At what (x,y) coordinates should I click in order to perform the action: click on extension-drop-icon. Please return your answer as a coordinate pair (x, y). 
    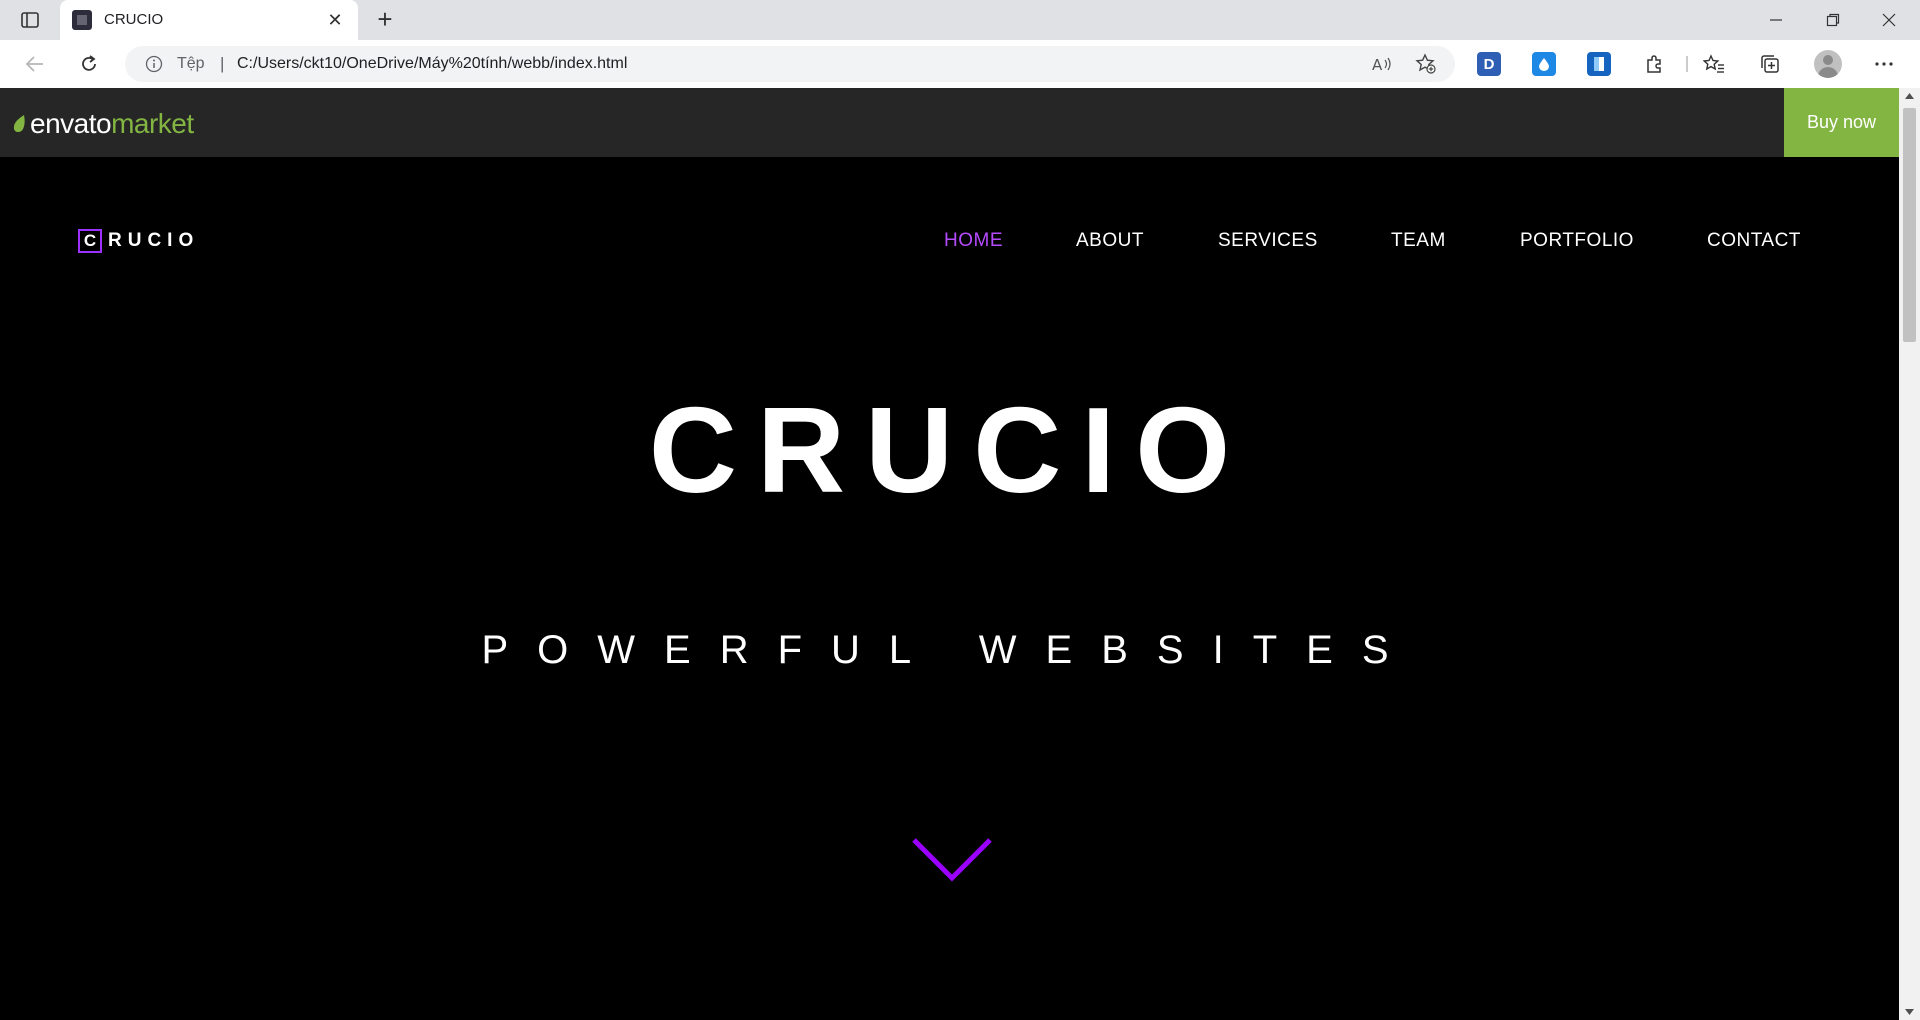
    Looking at the image, I should click on (1544, 64).